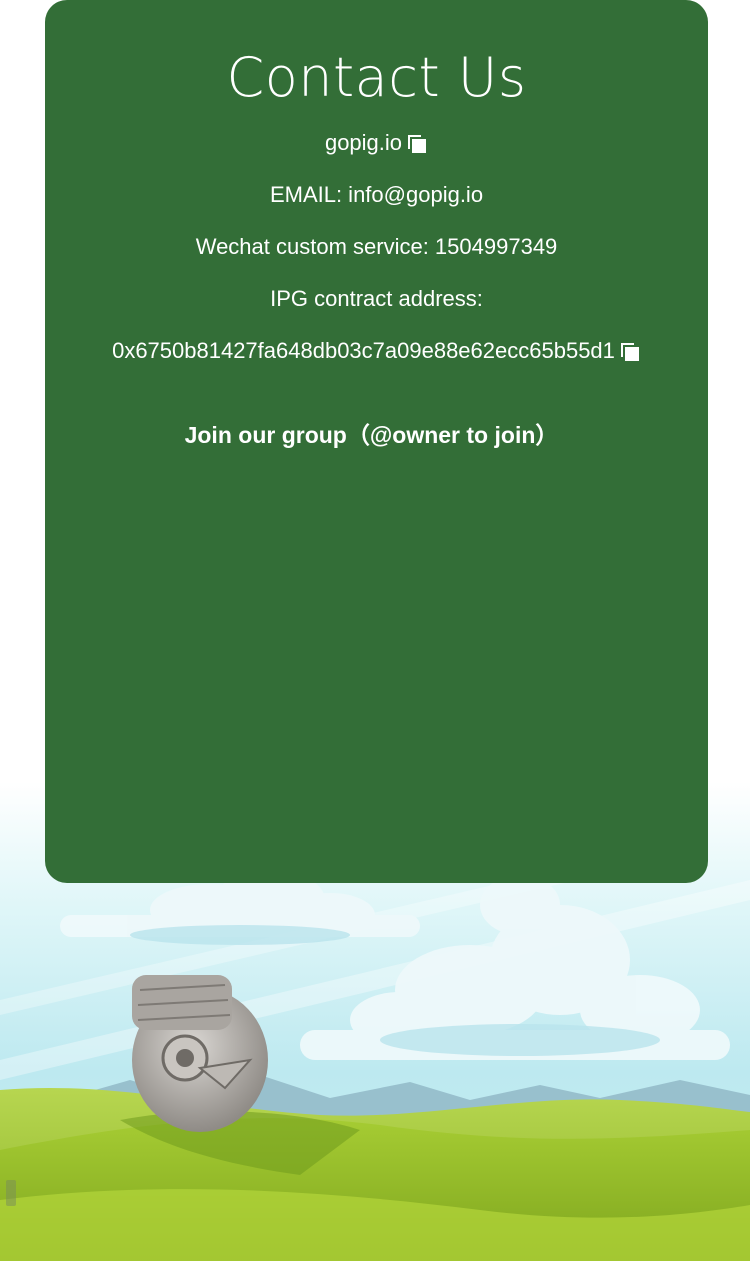 The image size is (750, 1261). I want to click on join-group-text: Join our group（@owner to join）, so click(371, 435).